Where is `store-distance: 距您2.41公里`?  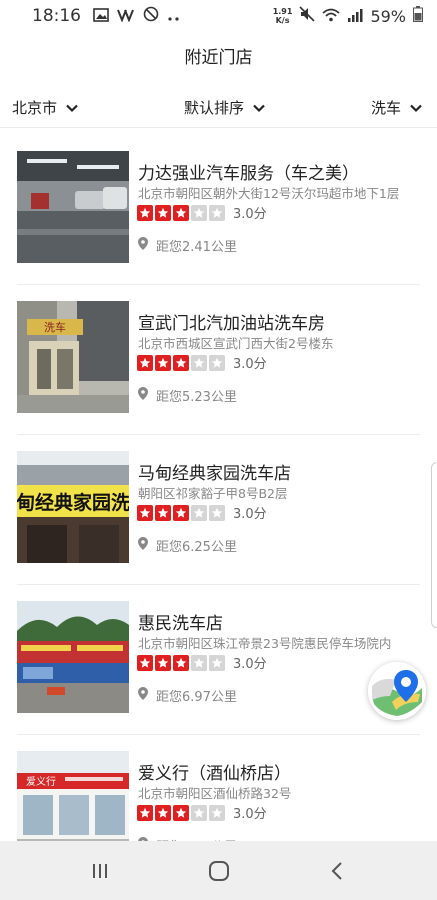
store-distance: 距您2.41公里 is located at coordinates (187, 245).